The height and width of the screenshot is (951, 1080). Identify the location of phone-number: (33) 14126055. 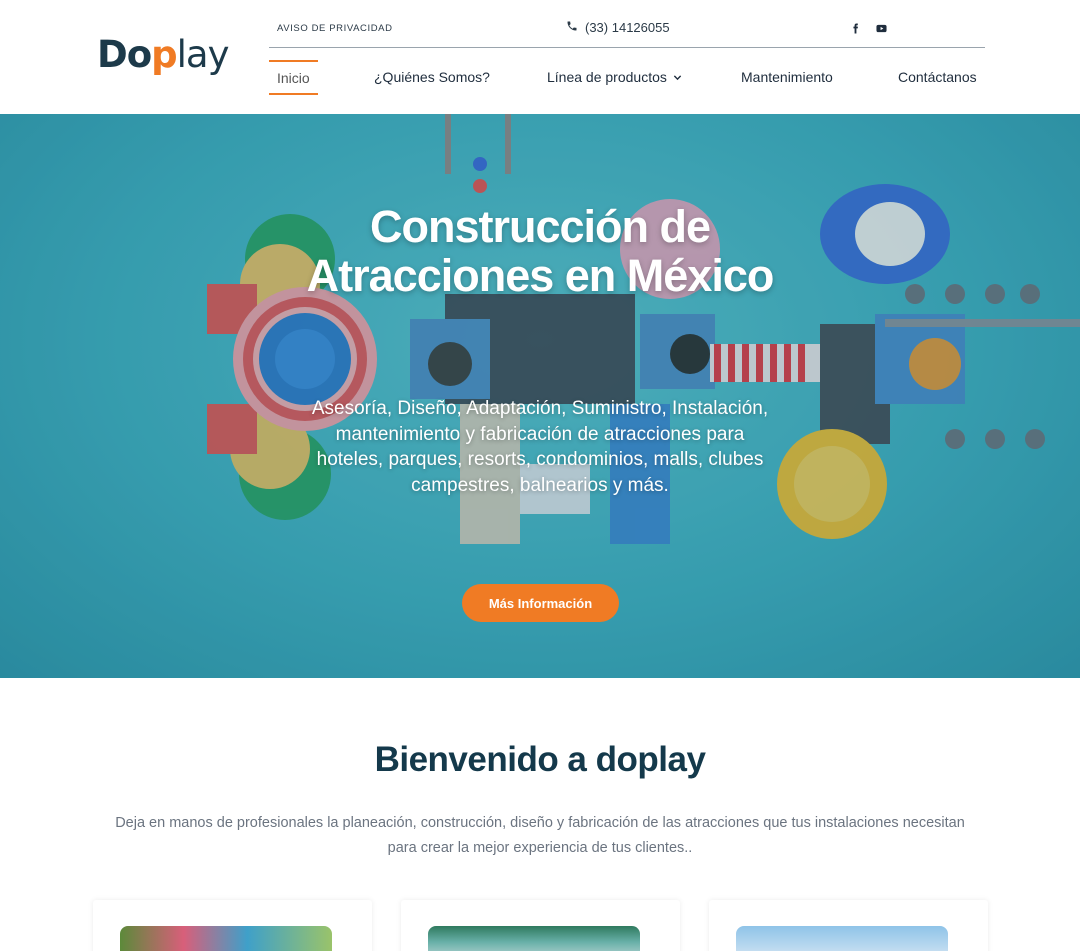
(627, 27).